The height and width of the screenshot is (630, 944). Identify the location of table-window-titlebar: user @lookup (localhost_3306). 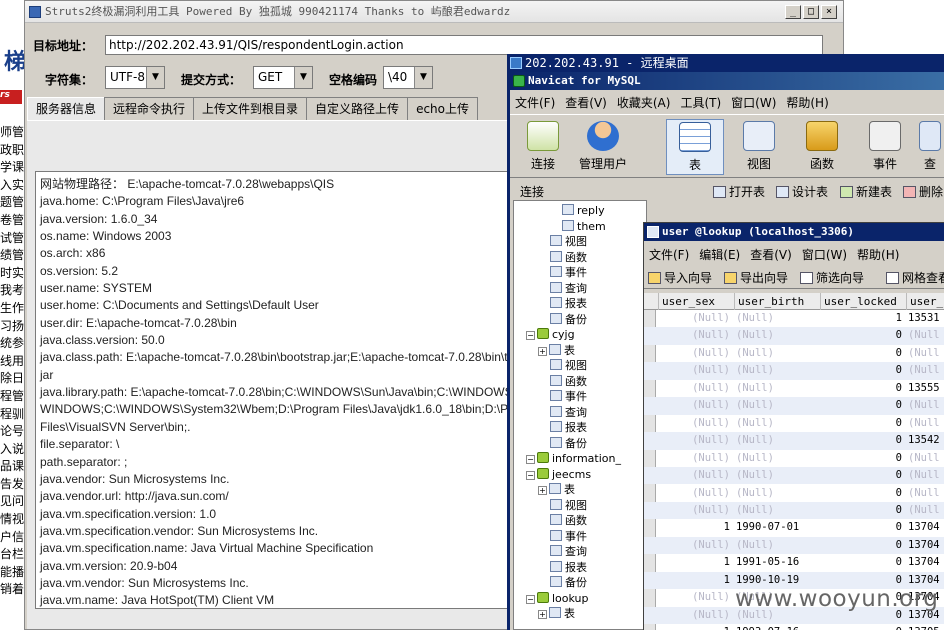
(794, 232).